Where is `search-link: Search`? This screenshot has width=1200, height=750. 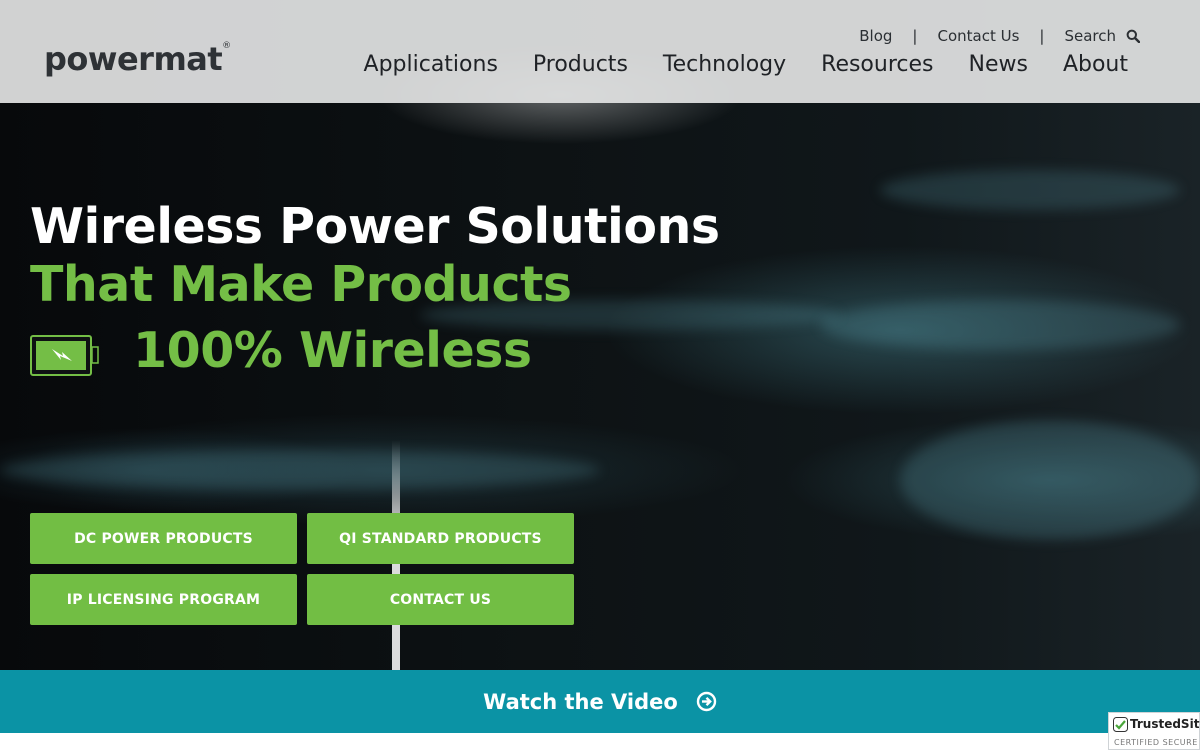 search-link: Search is located at coordinates (1090, 36).